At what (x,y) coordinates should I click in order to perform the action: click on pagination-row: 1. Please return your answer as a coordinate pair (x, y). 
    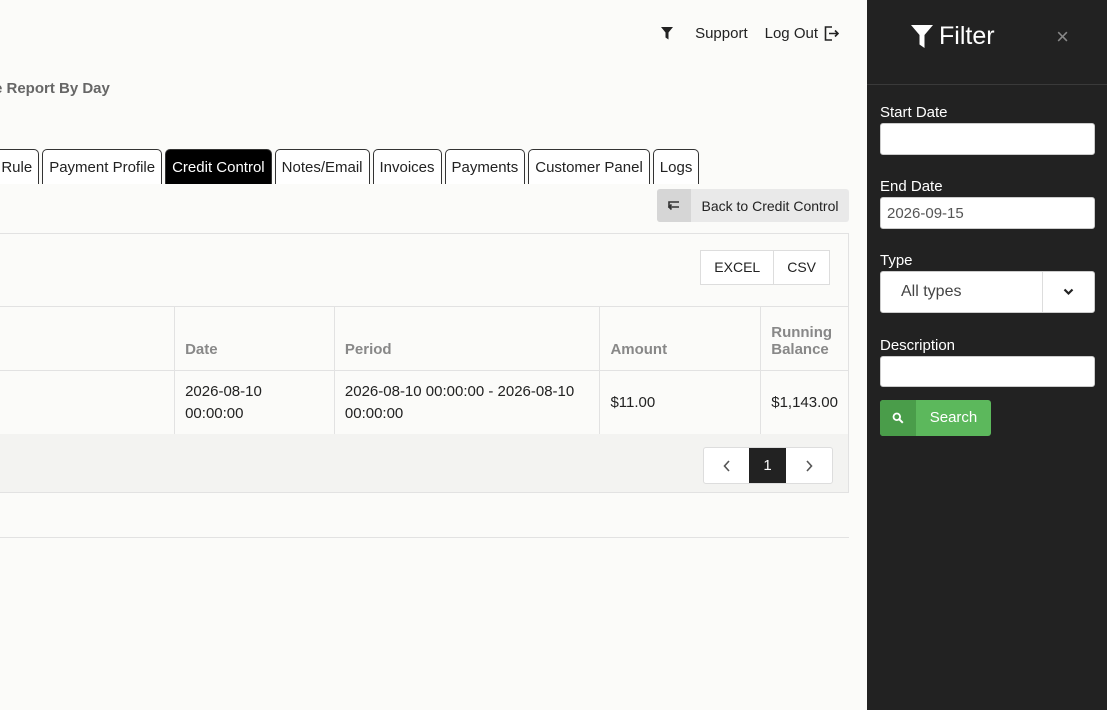
    Looking at the image, I should click on (424, 463).